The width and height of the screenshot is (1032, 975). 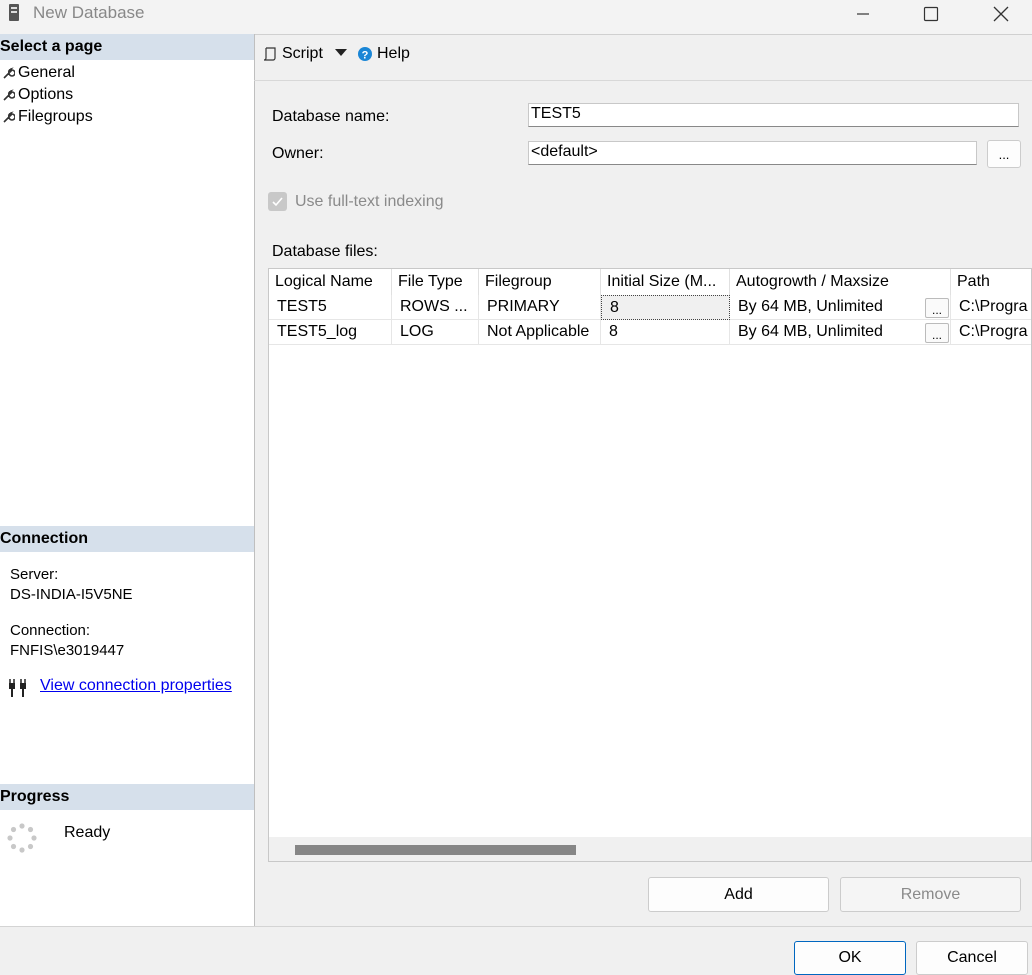 What do you see at coordinates (46, 72) in the screenshot?
I see `page-general-label: General` at bounding box center [46, 72].